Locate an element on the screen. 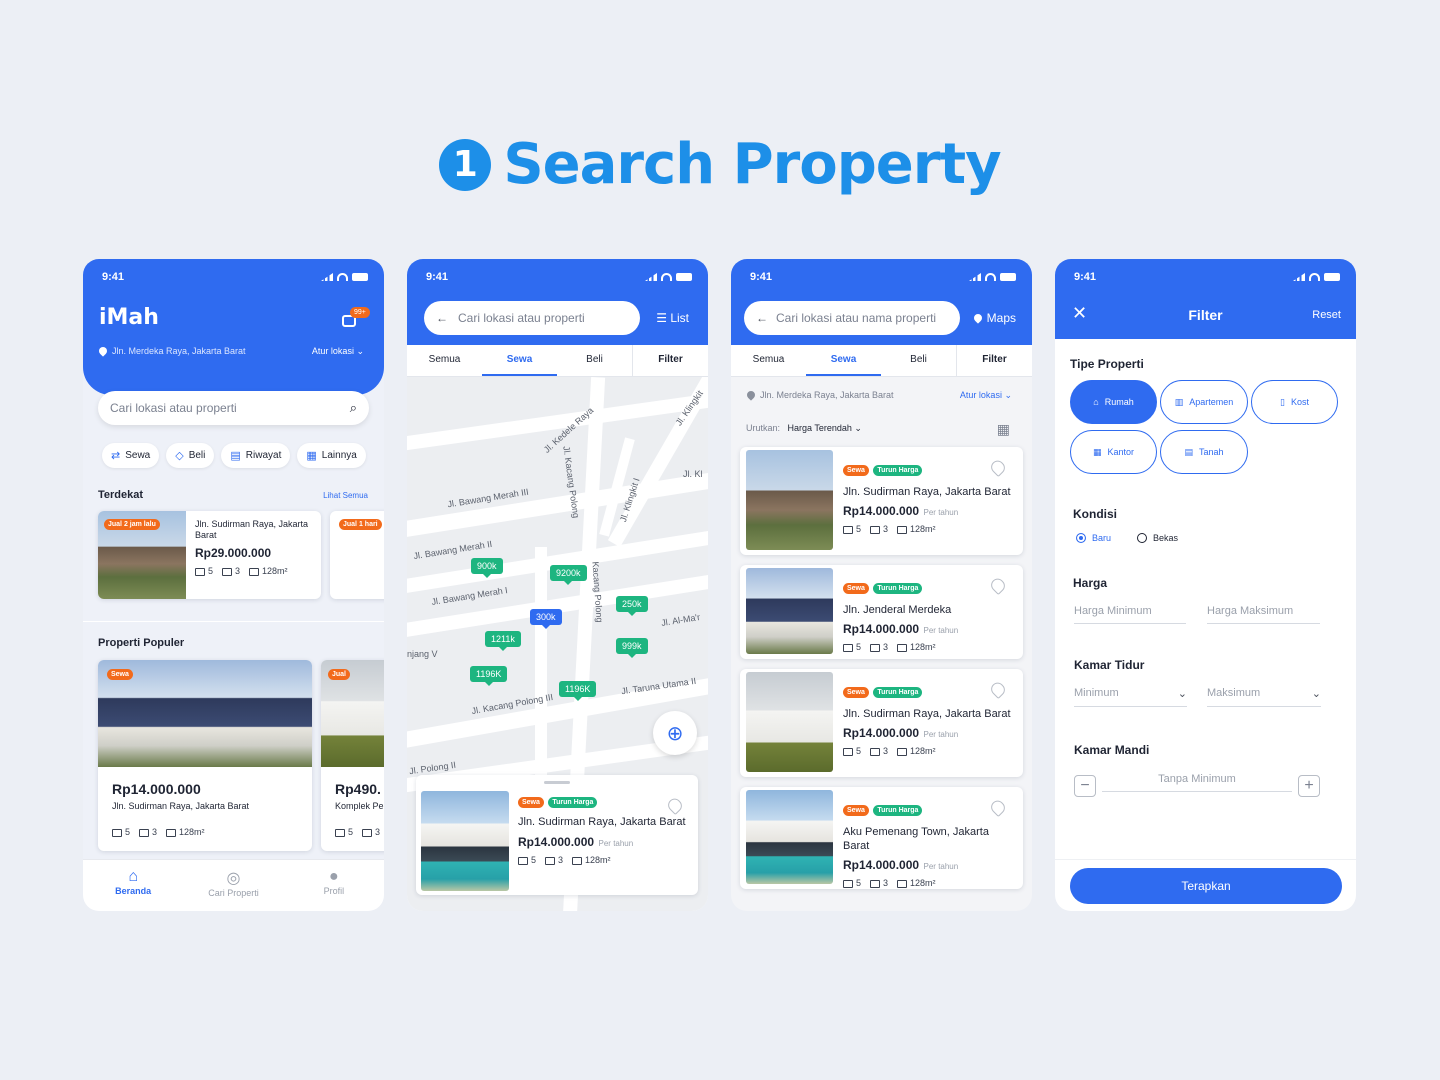 This screenshot has width=1440, height=1080. list-toggle: ☰ List is located at coordinates (672, 318).